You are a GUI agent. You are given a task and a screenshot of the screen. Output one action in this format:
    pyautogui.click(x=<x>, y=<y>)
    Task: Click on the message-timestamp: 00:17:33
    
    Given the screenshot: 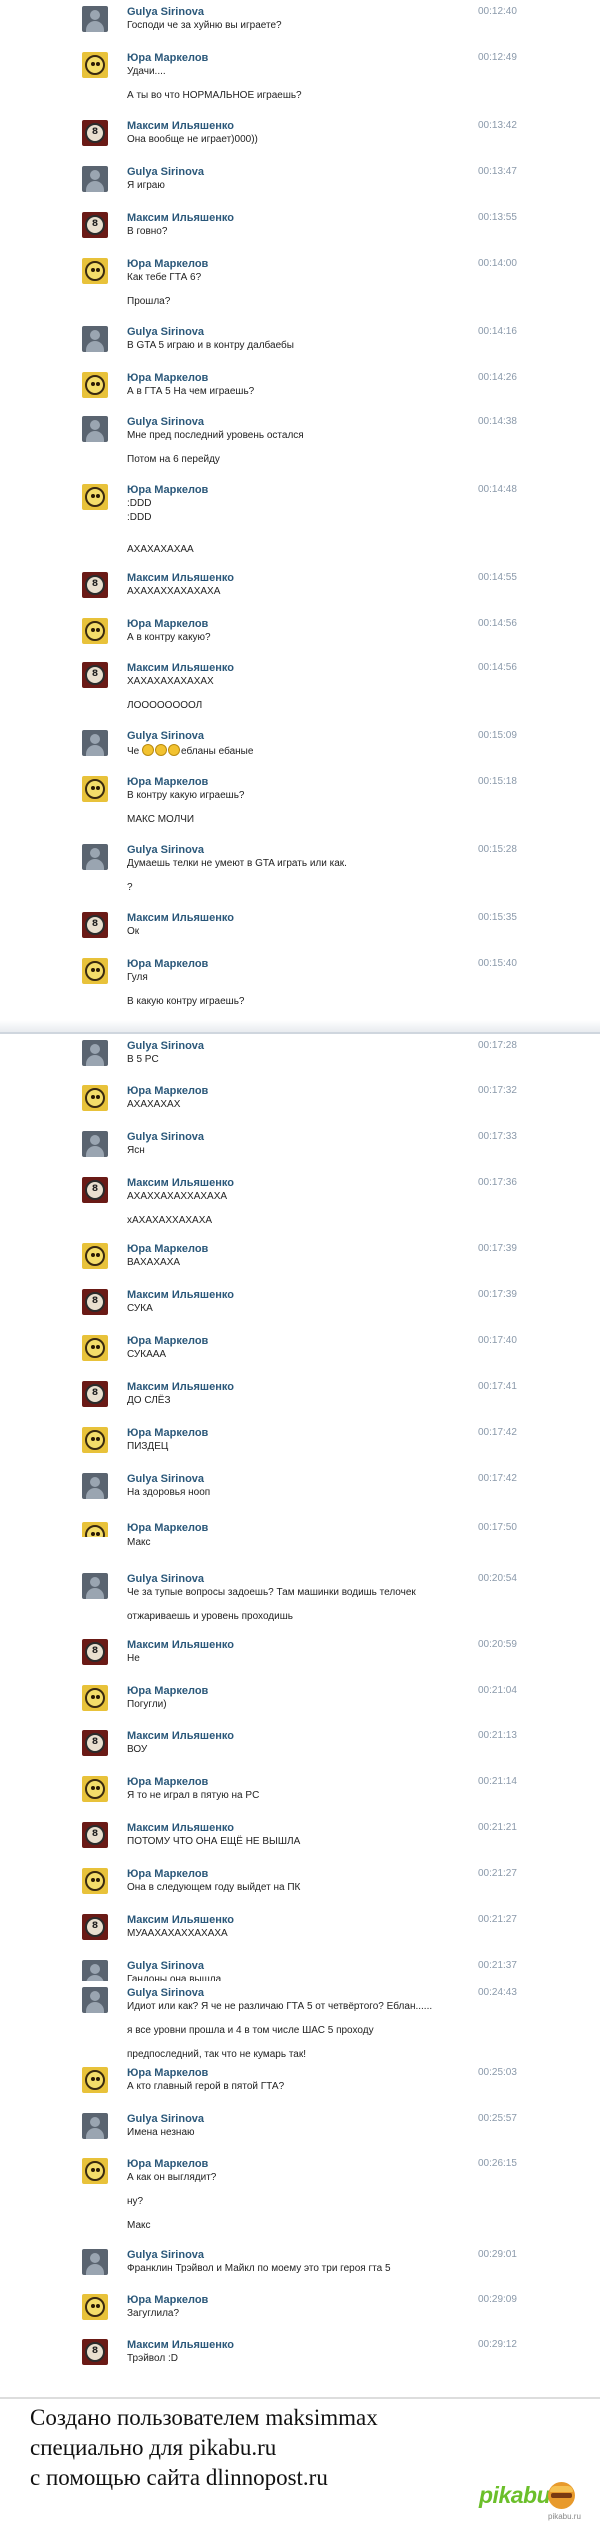 What is the action you would take?
    pyautogui.click(x=497, y=1136)
    